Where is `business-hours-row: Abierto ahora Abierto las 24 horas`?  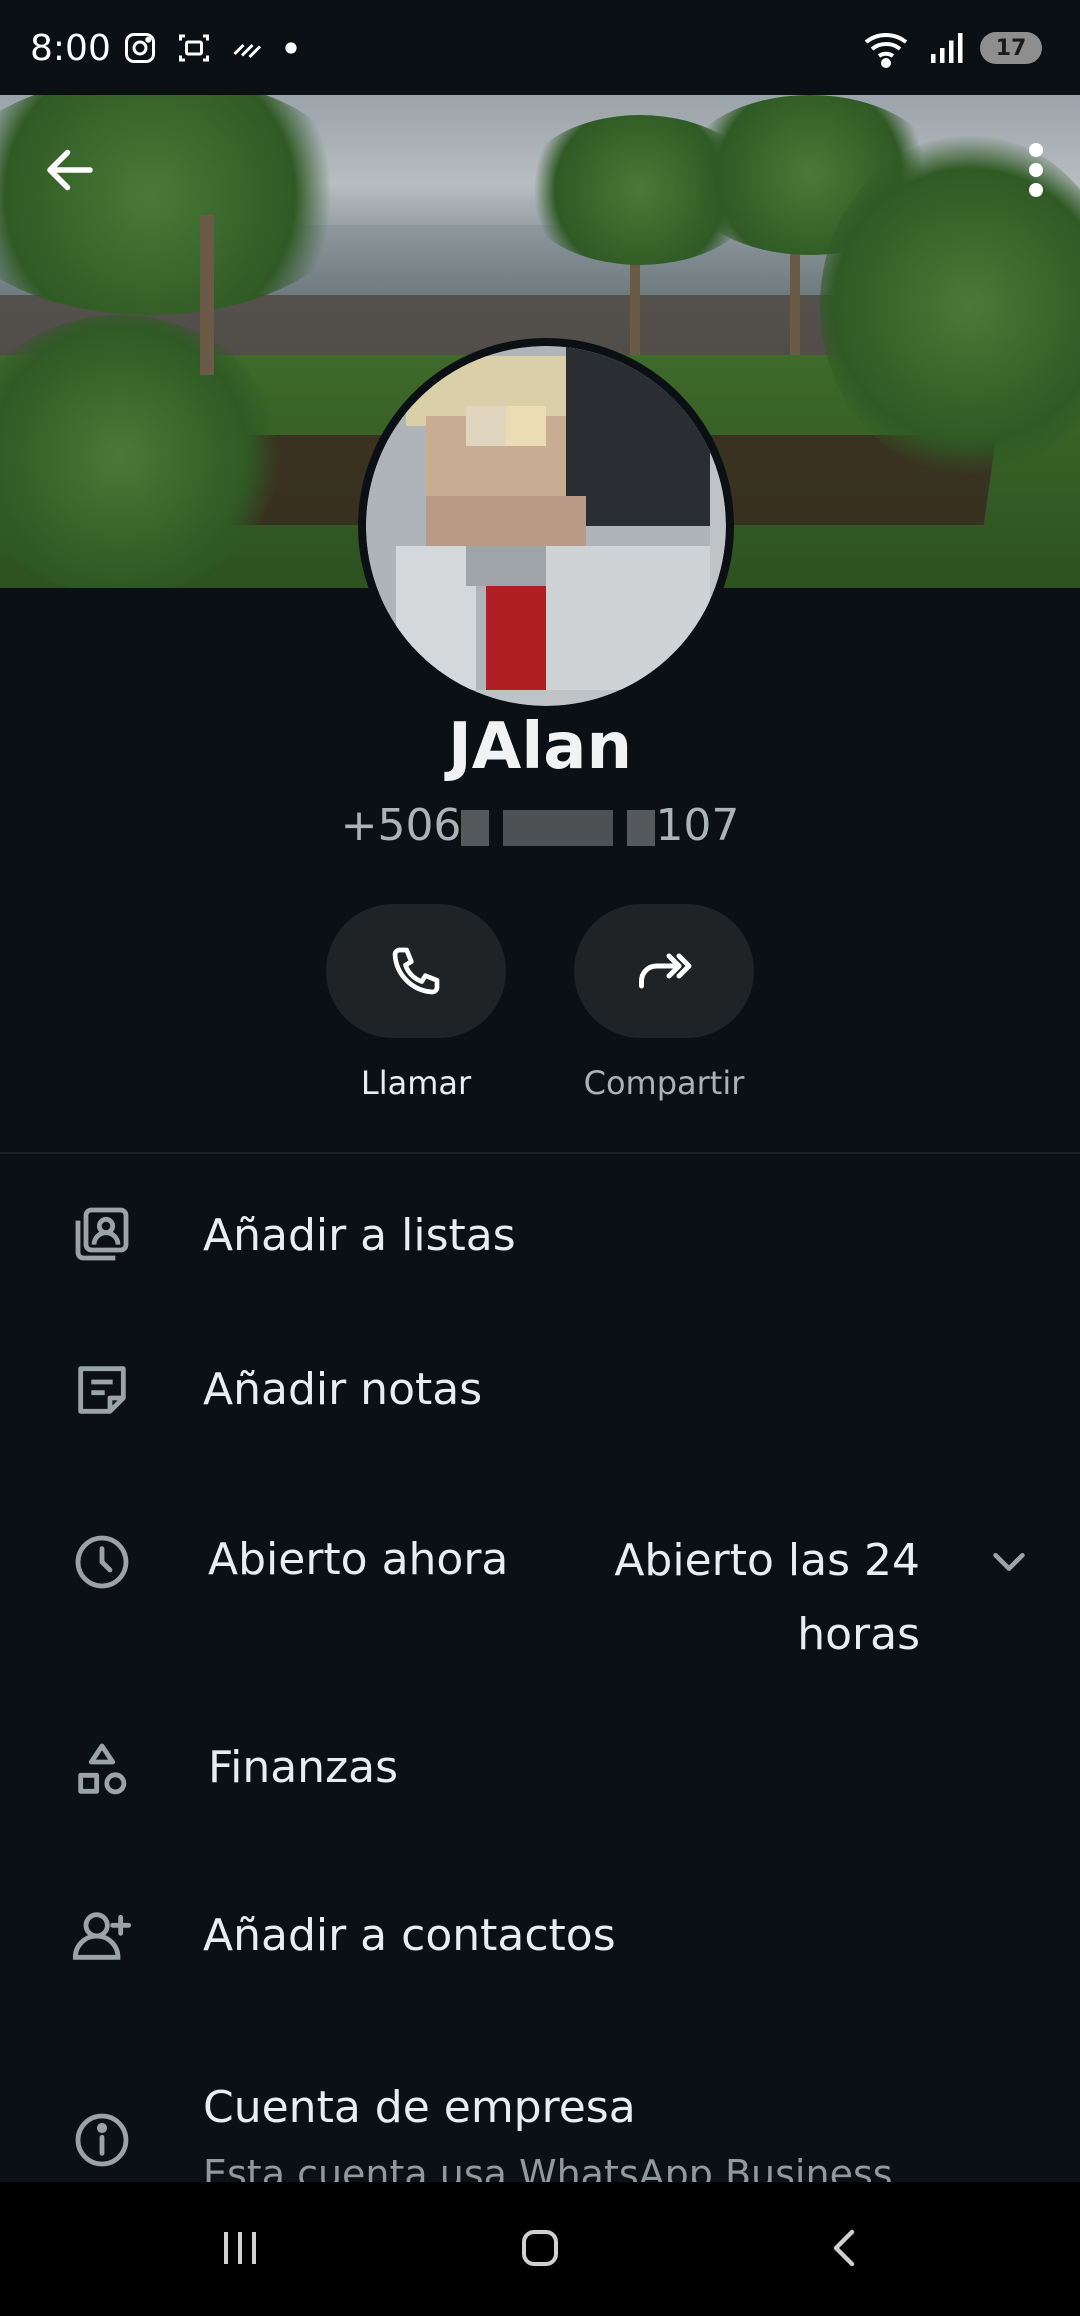 business-hours-row: Abierto ahora Abierto las 24 horas is located at coordinates (540, 1590).